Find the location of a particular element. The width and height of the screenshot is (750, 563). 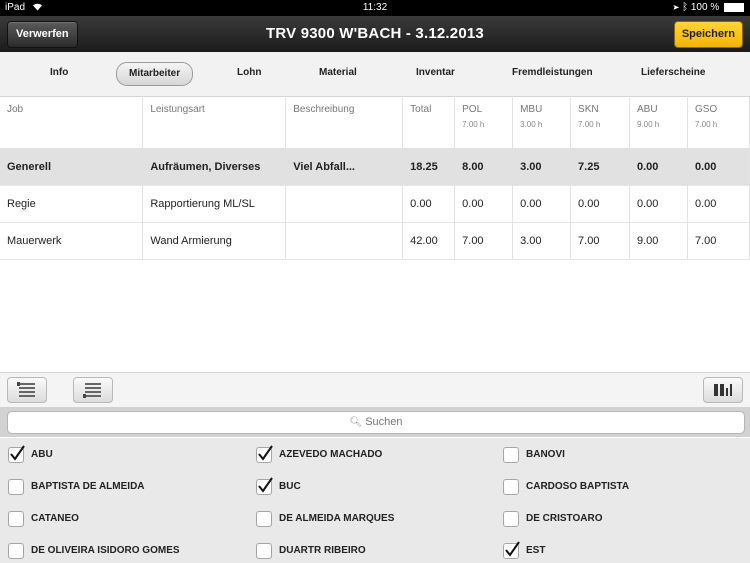

cell-abu: 9.00 is located at coordinates (658, 241).